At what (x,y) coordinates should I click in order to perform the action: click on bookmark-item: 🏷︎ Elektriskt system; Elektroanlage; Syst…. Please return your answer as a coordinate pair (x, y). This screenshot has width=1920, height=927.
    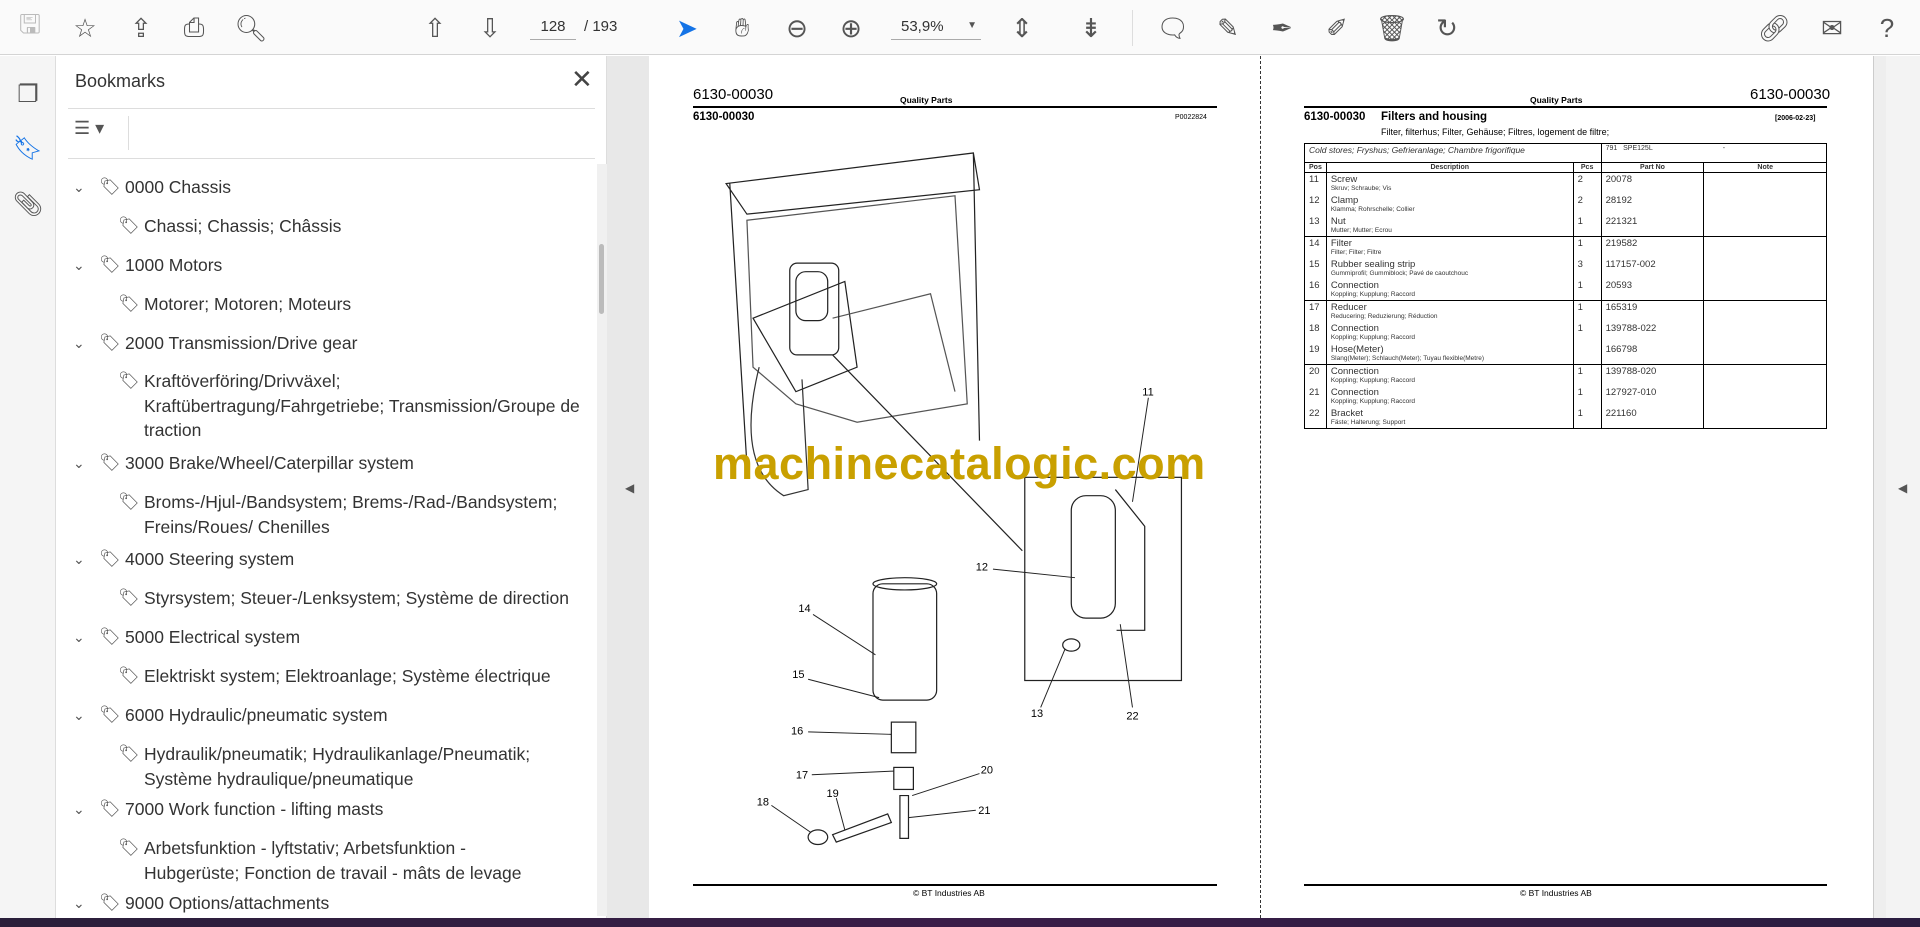
    Looking at the image, I should click on (334, 676).